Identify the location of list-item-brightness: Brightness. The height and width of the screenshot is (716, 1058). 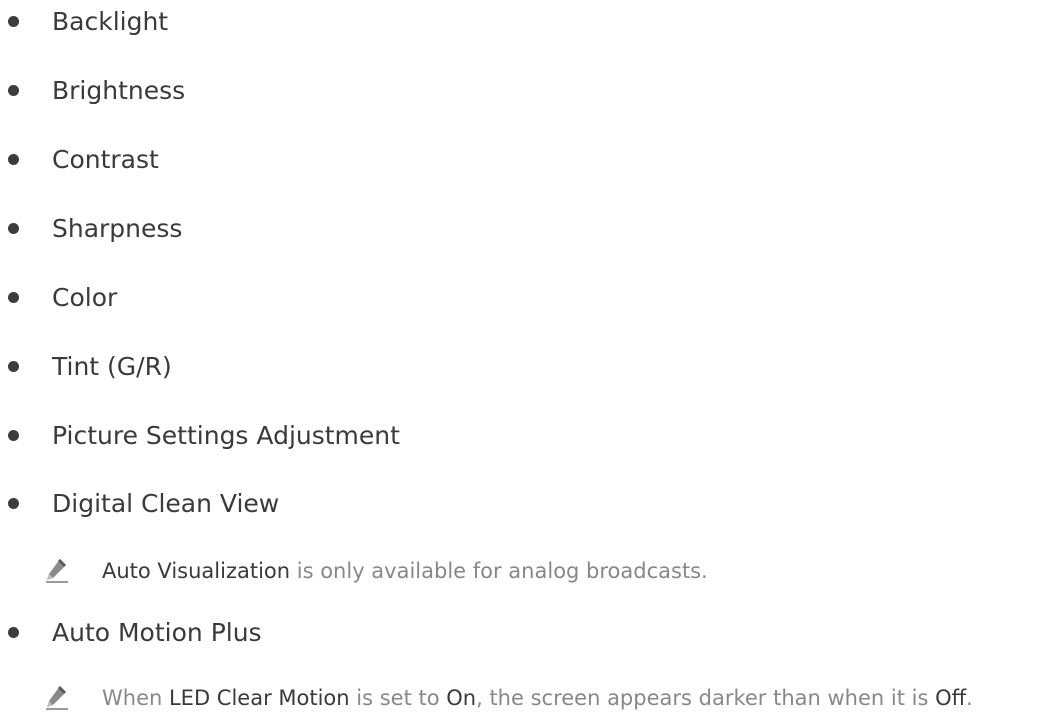
(529, 91).